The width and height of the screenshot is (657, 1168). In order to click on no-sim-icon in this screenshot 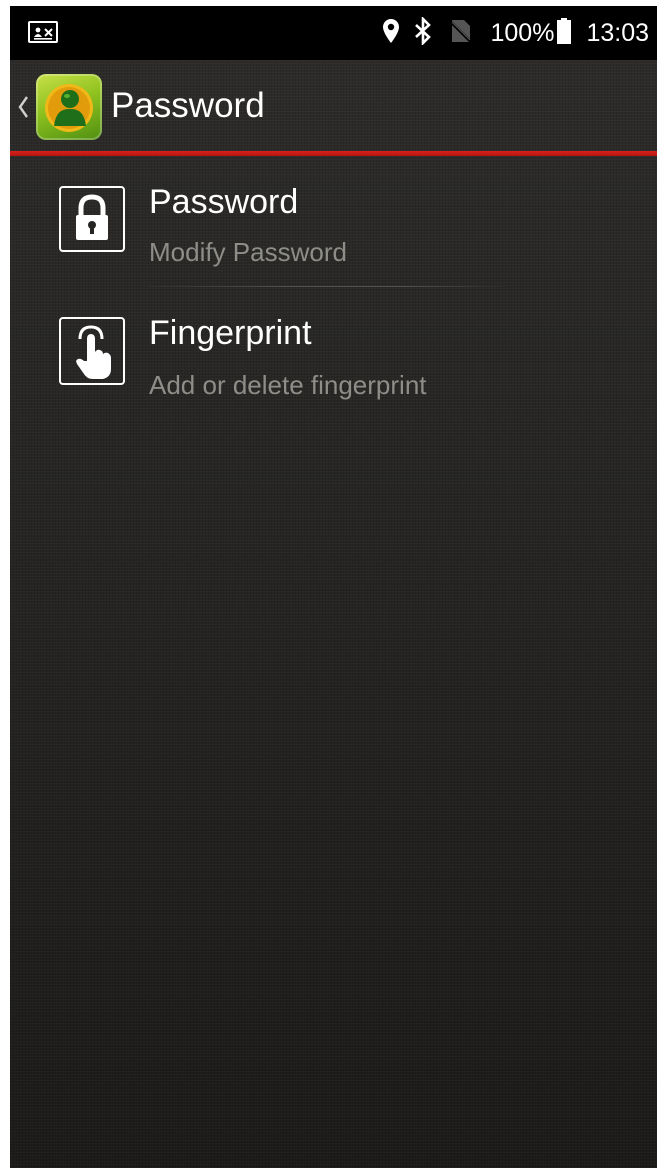, I will do `click(461, 33)`.